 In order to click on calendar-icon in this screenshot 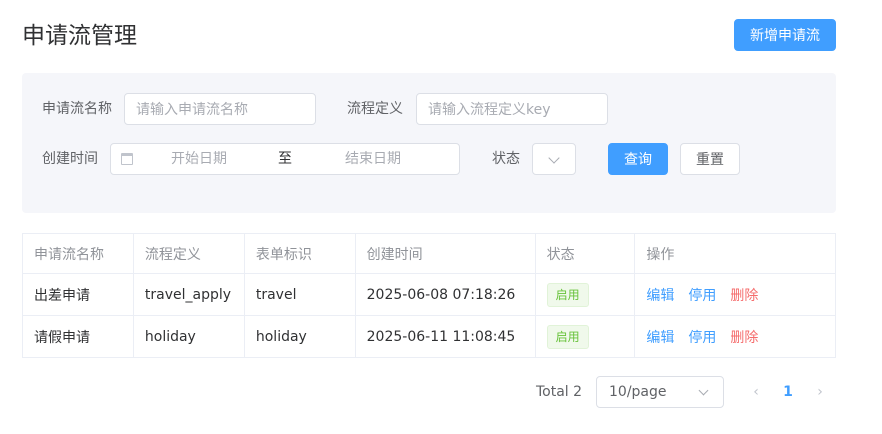, I will do `click(127, 159)`.